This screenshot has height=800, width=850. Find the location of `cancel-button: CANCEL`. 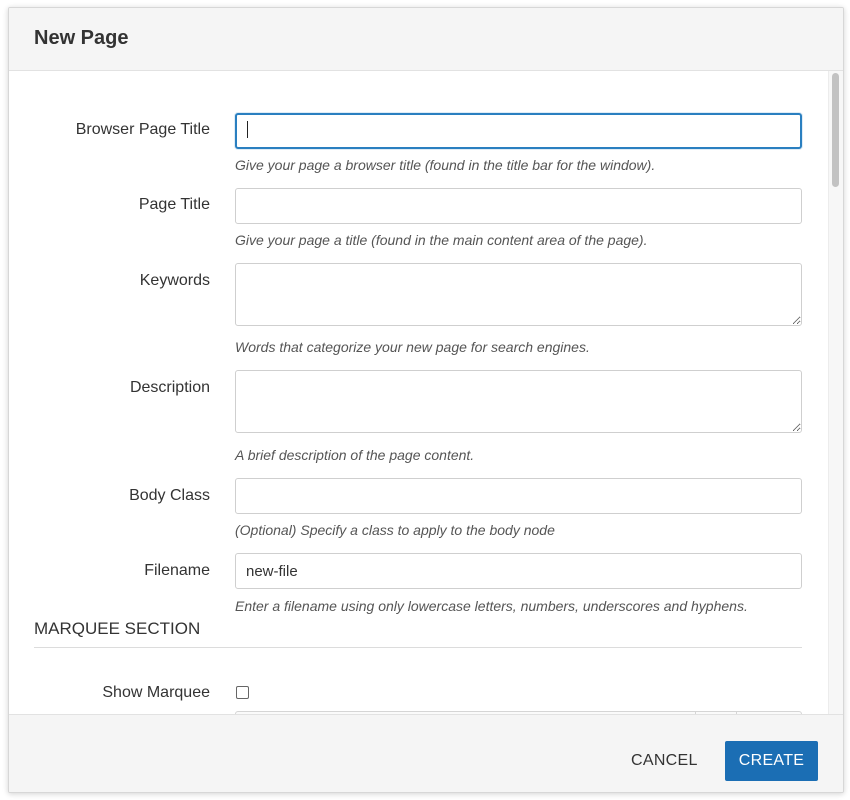

cancel-button: CANCEL is located at coordinates (664, 761).